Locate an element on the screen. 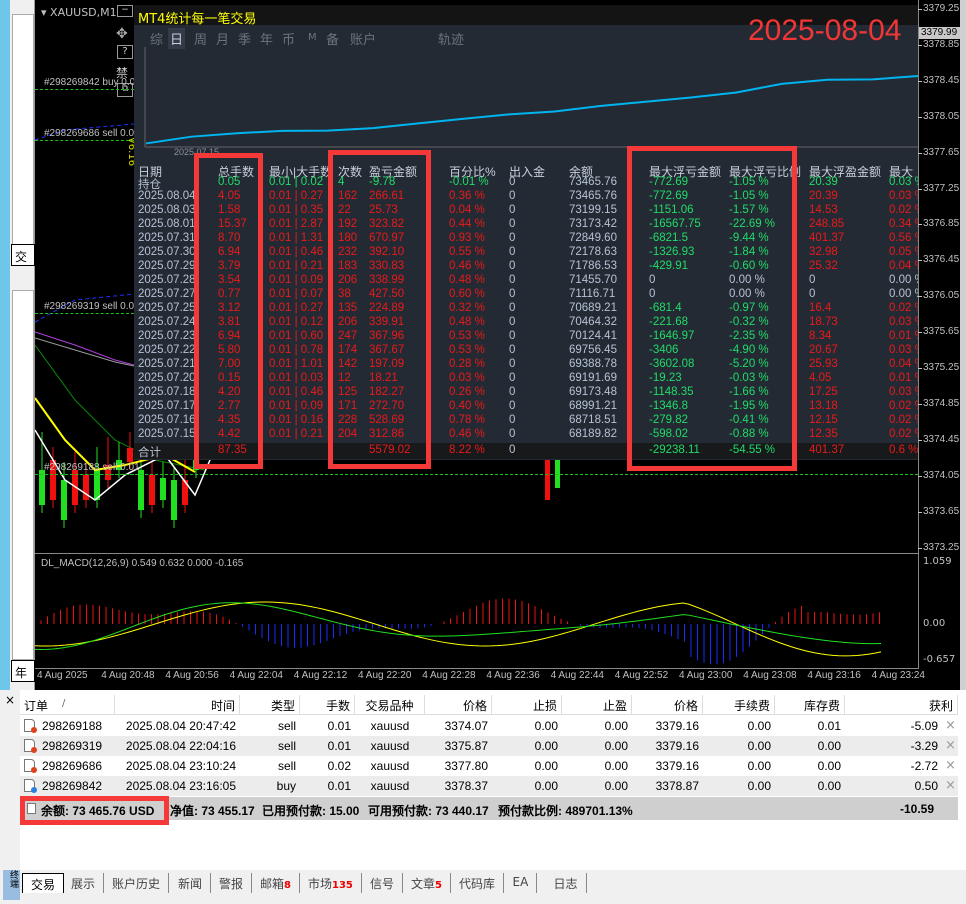 This screenshot has width=966, height=904. stats-tab: 综 is located at coordinates (156, 38).